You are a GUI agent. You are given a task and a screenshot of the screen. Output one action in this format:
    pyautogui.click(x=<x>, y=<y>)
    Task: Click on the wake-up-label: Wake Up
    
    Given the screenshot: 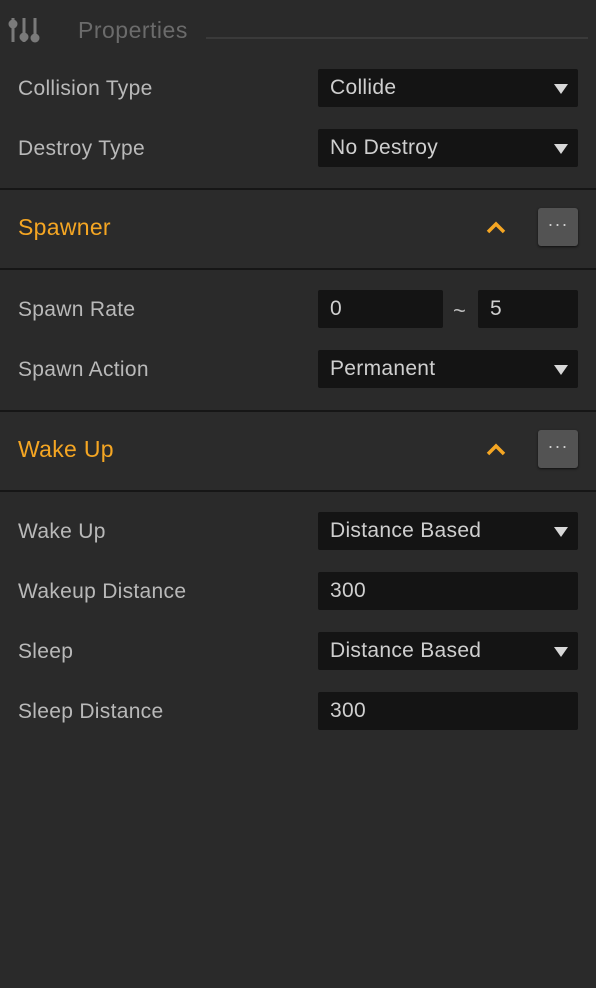 What is the action you would take?
    pyautogui.click(x=62, y=531)
    